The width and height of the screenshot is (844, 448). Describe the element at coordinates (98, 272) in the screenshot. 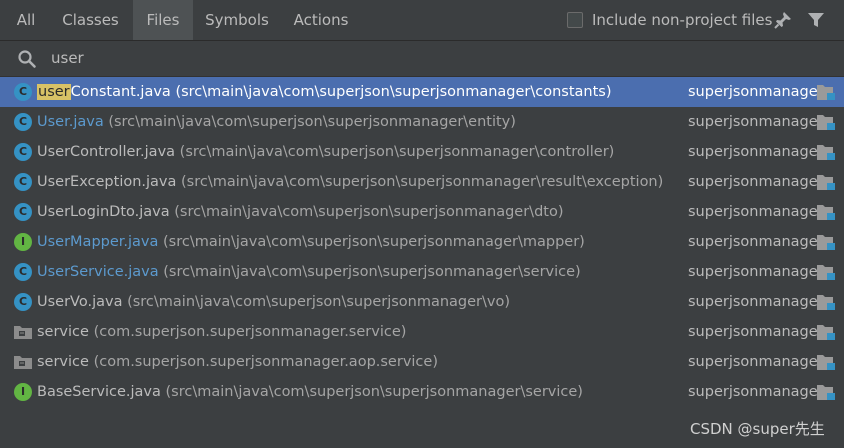

I see `result-name: UserService.java` at that location.